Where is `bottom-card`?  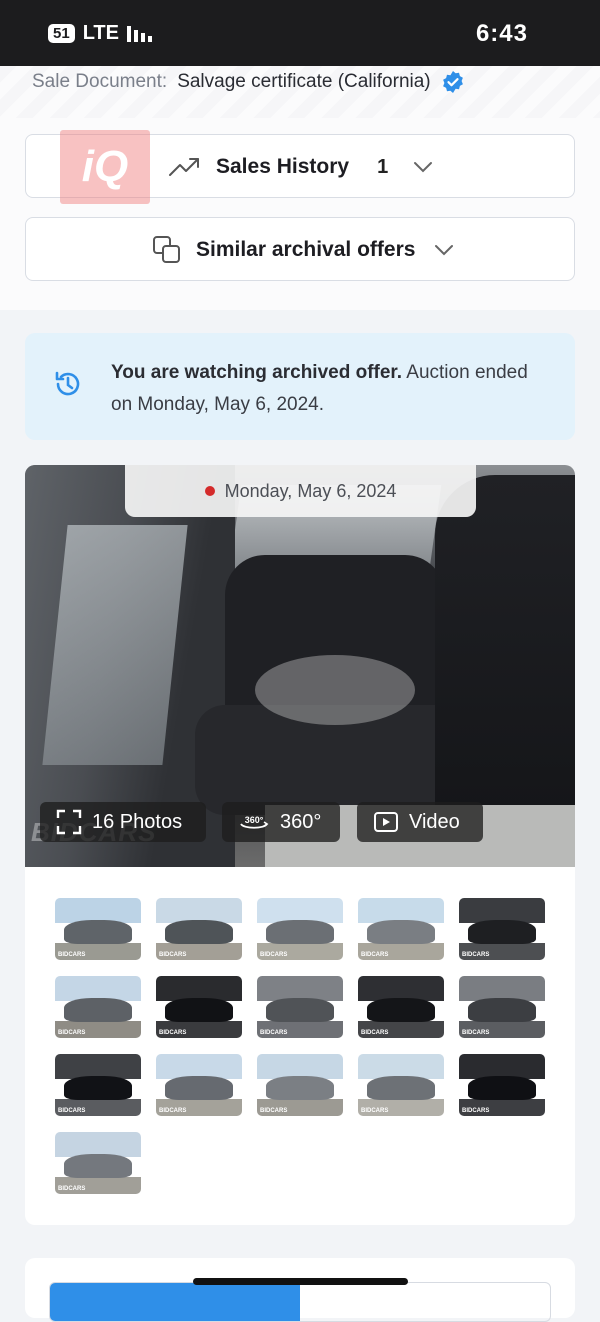
bottom-card is located at coordinates (300, 1290).